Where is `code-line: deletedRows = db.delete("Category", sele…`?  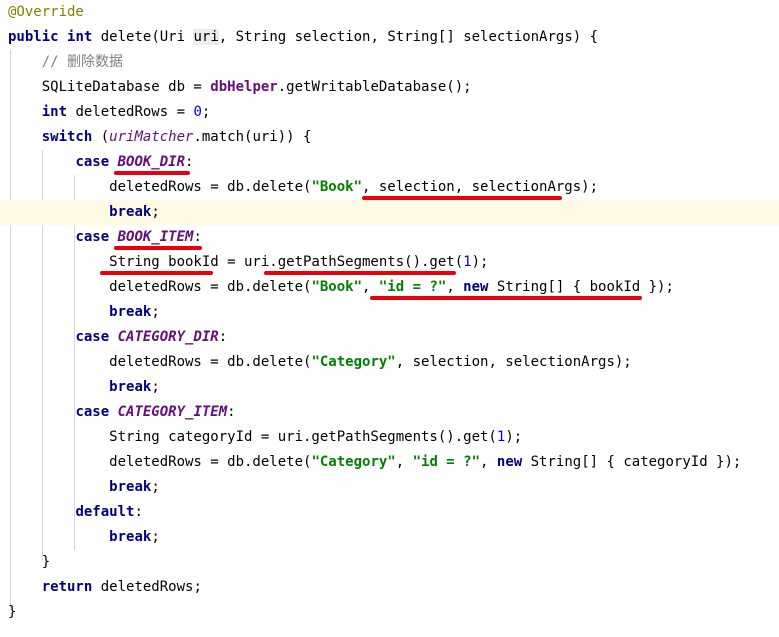 code-line: deletedRows = db.delete("Category", sele… is located at coordinates (389, 362).